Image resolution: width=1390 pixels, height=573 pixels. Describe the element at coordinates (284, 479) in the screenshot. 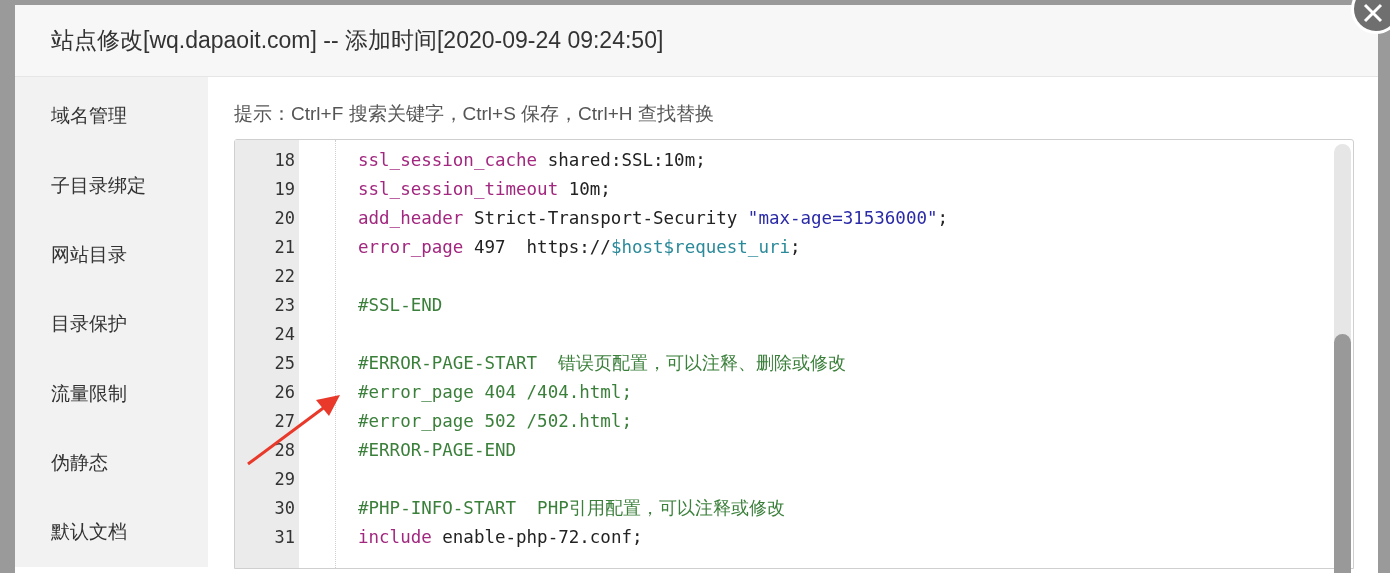

I see `line-number: 29` at that location.